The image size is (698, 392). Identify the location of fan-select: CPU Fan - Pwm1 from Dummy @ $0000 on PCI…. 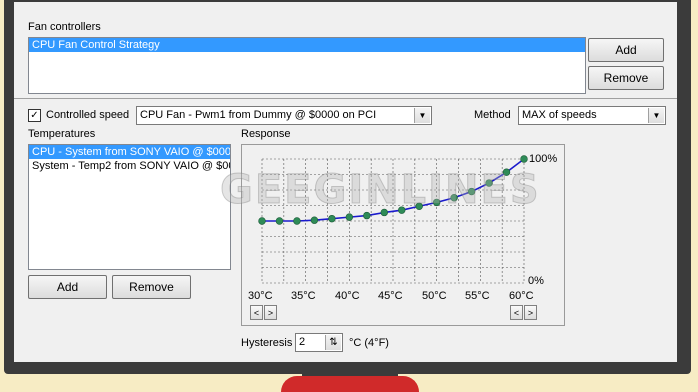
(284, 115).